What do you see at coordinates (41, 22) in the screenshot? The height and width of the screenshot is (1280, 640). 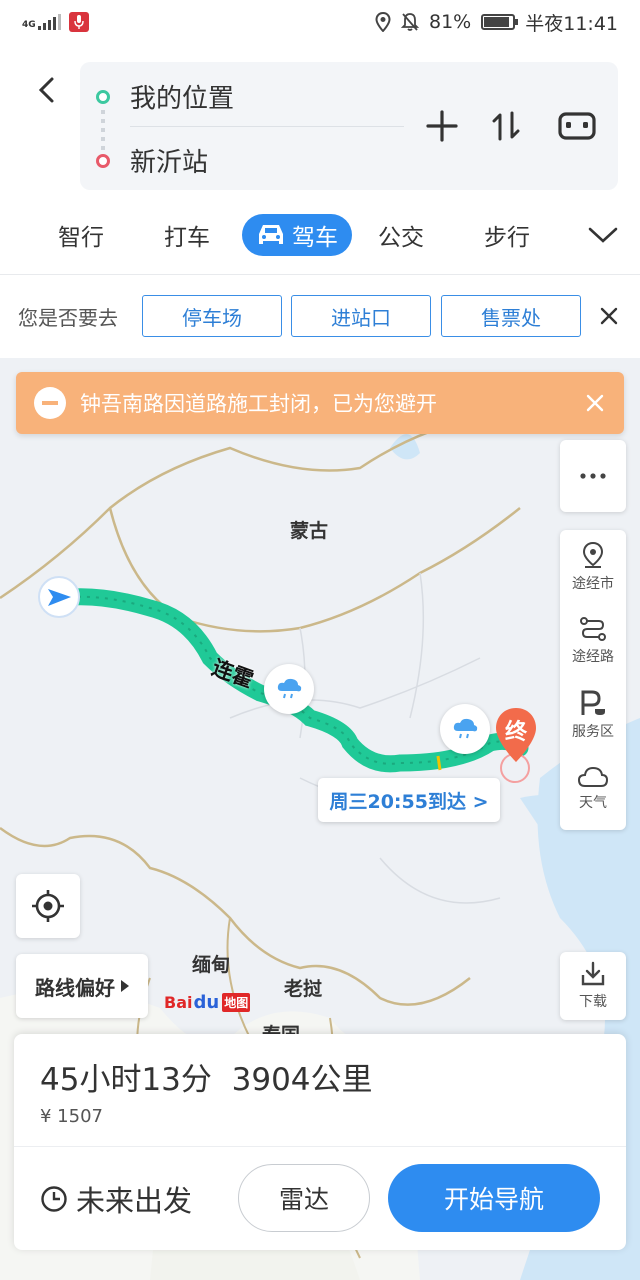 I see `signal-icon: 4G` at bounding box center [41, 22].